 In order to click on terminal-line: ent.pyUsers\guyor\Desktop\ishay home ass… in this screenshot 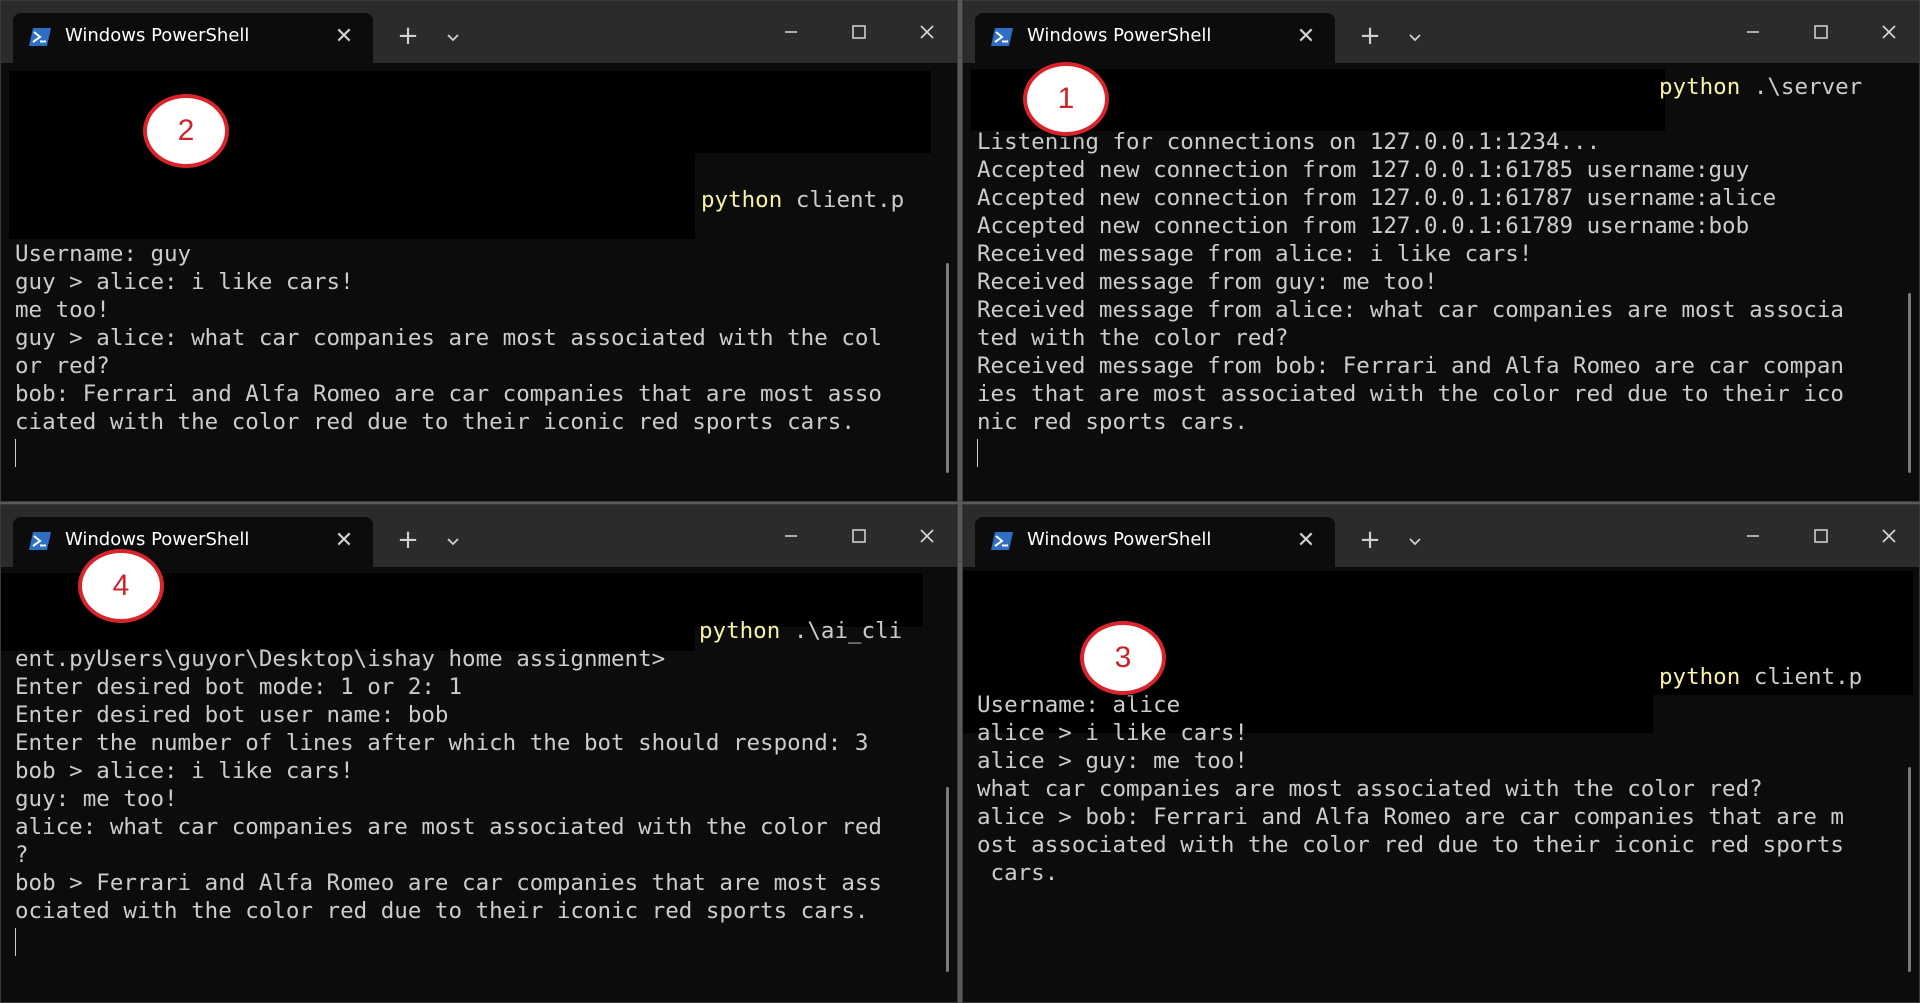, I will do `click(340, 659)`.